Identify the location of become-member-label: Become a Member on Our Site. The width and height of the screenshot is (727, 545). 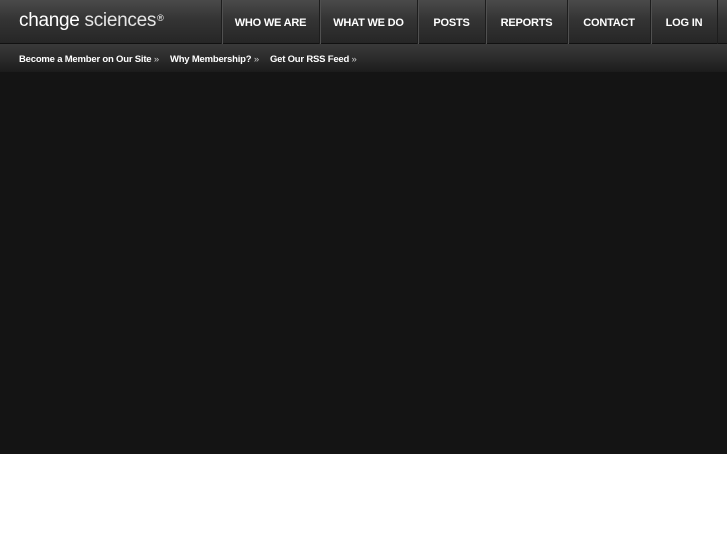
(85, 59).